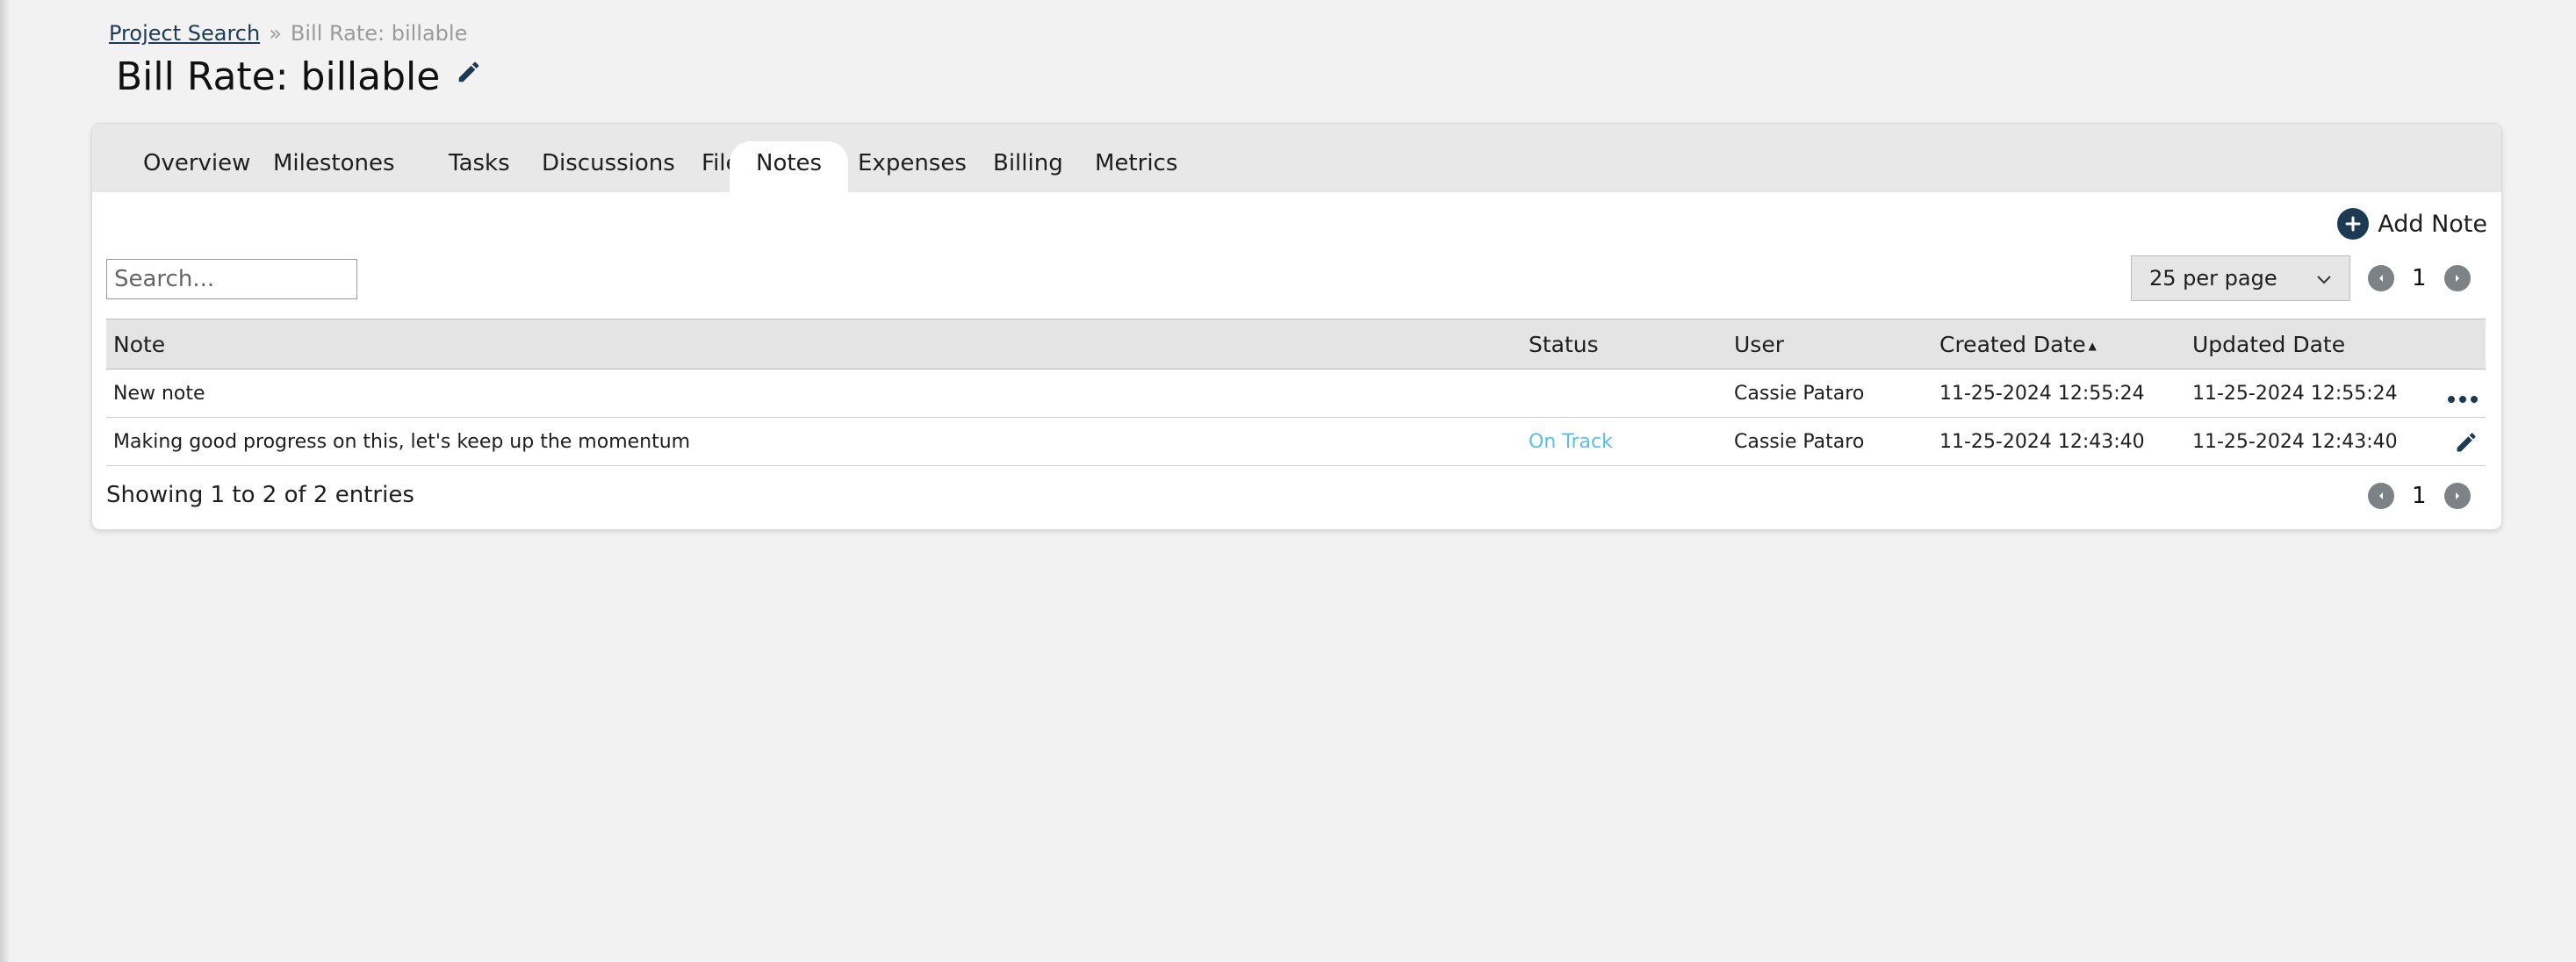 Image resolution: width=2576 pixels, height=962 pixels. I want to click on pagination-bottom: 1, so click(2419, 496).